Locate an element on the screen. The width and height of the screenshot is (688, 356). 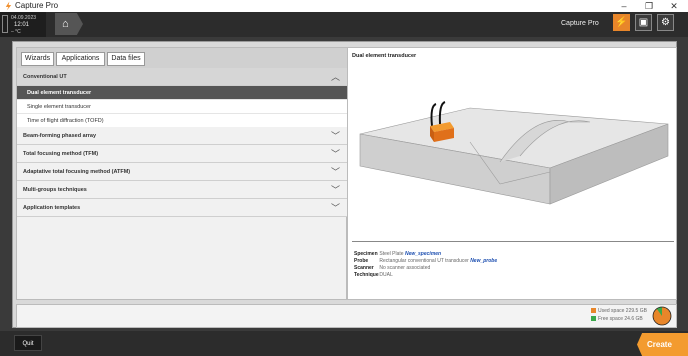
tab-wizards: Wizards is located at coordinates (37, 59).